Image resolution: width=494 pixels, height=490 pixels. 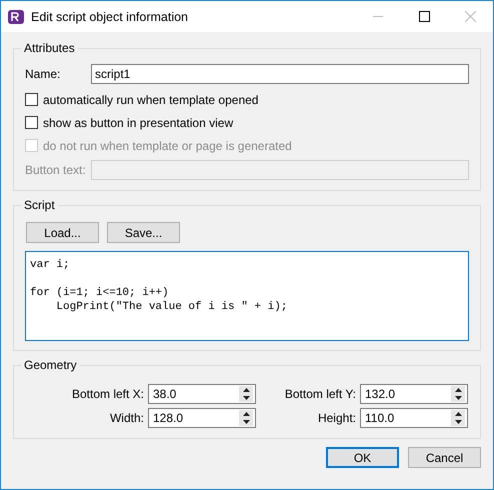 What do you see at coordinates (280, 74) in the screenshot?
I see `name-field: script1` at bounding box center [280, 74].